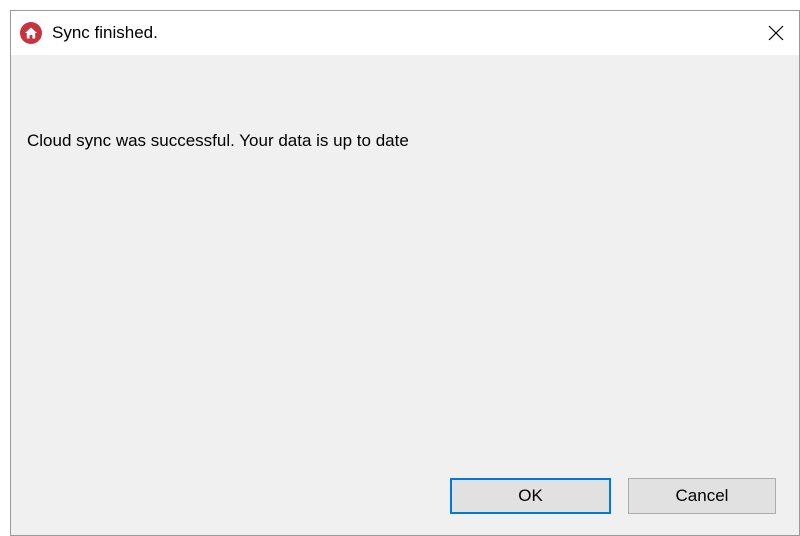 The width and height of the screenshot is (800, 536). I want to click on close-button, so click(776, 33).